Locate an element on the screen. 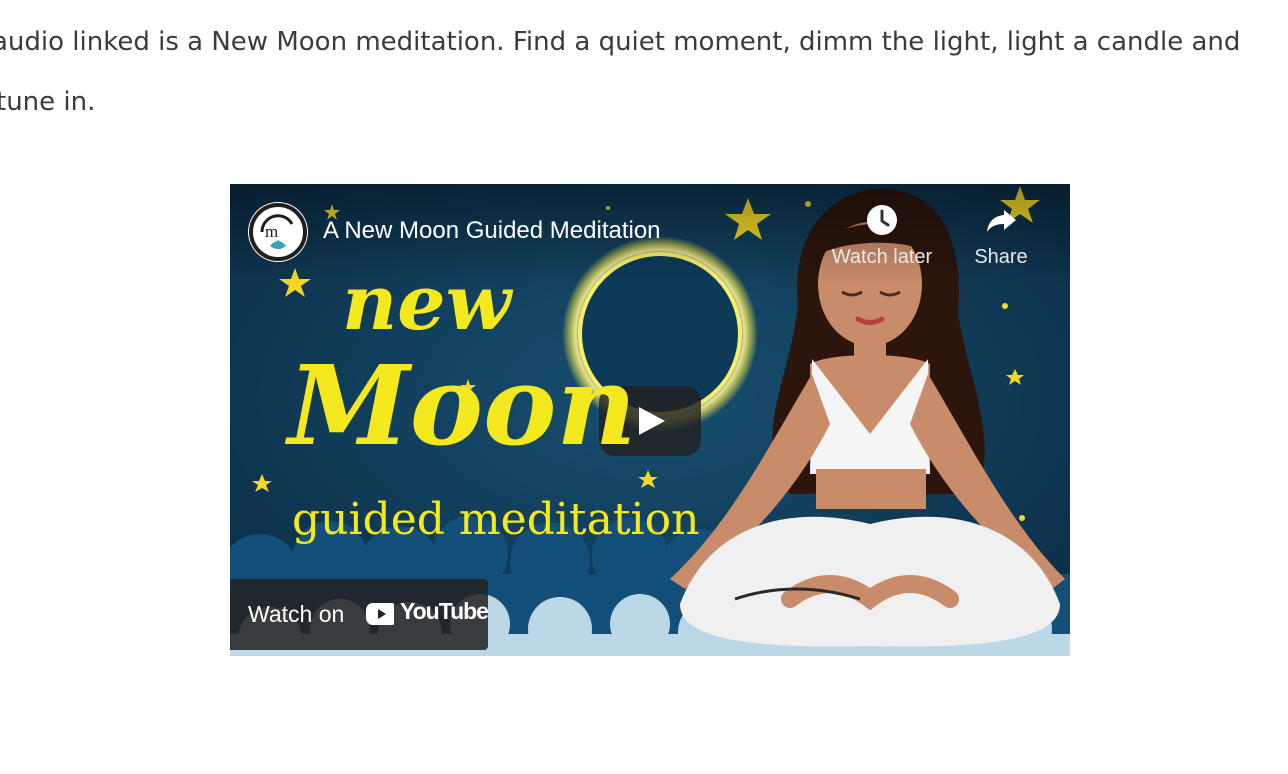 The height and width of the screenshot is (774, 1288). share-button: Share is located at coordinates (1001, 234).